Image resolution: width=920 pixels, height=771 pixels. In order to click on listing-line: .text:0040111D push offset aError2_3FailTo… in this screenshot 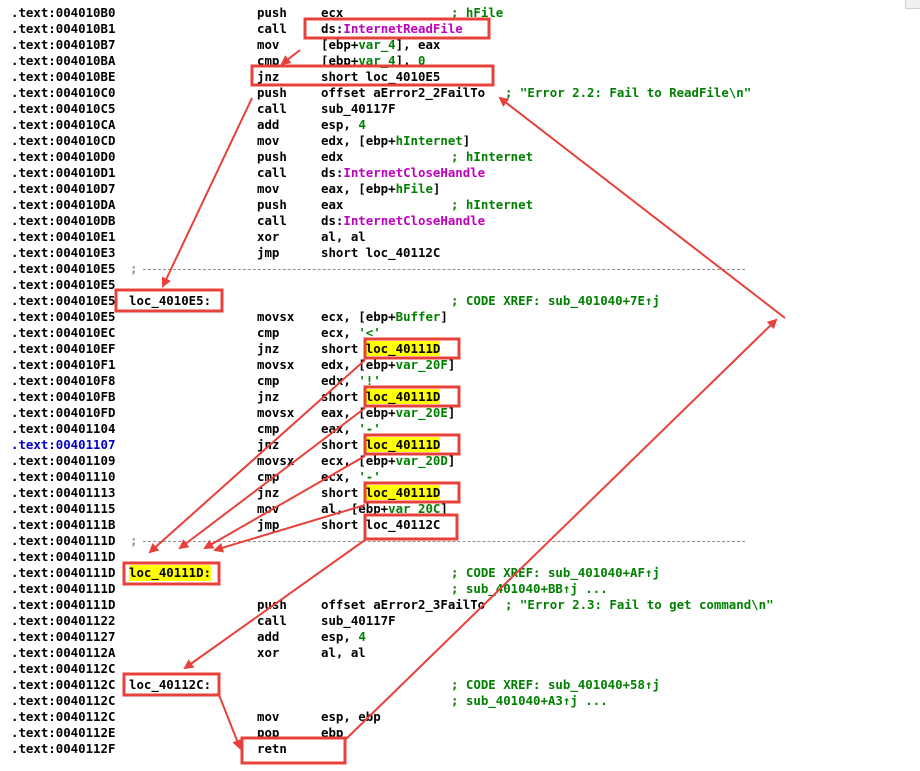, I will do `click(450, 605)`.